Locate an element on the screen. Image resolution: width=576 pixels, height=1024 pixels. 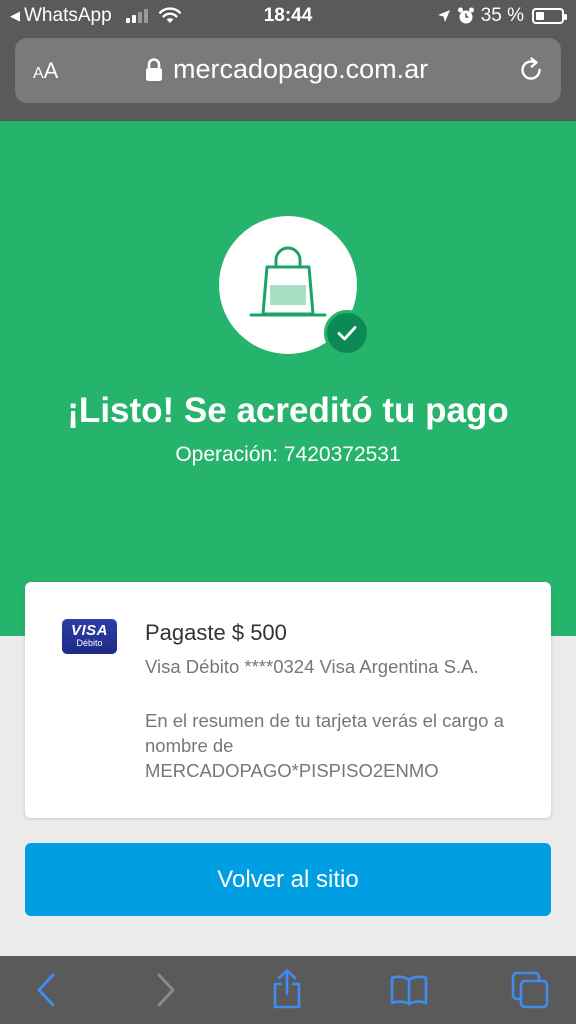
paid-amount: Pagaste $ 500 is located at coordinates (216, 632).